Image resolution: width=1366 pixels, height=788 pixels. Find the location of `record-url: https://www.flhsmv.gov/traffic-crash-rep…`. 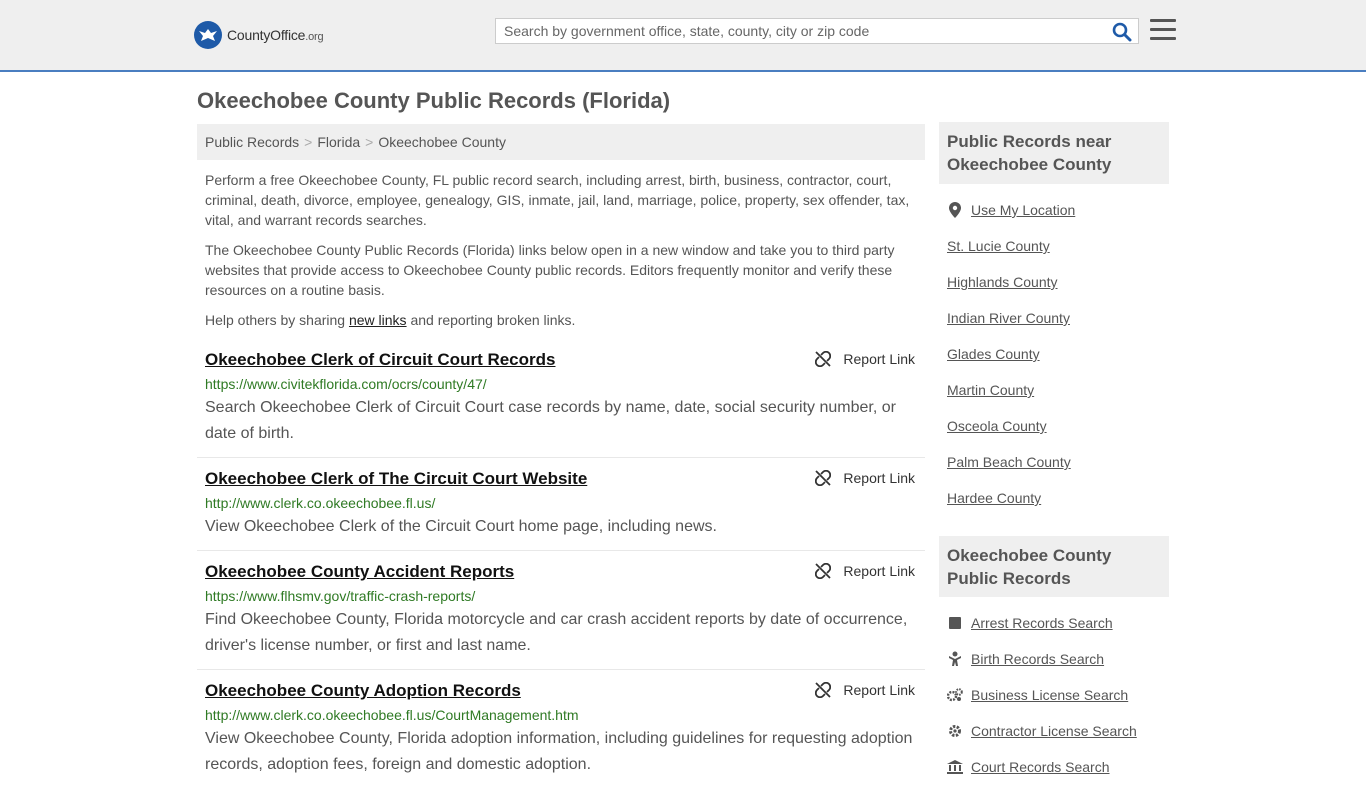

record-url: https://www.flhsmv.gov/traffic-crash-rep… is located at coordinates (340, 596).